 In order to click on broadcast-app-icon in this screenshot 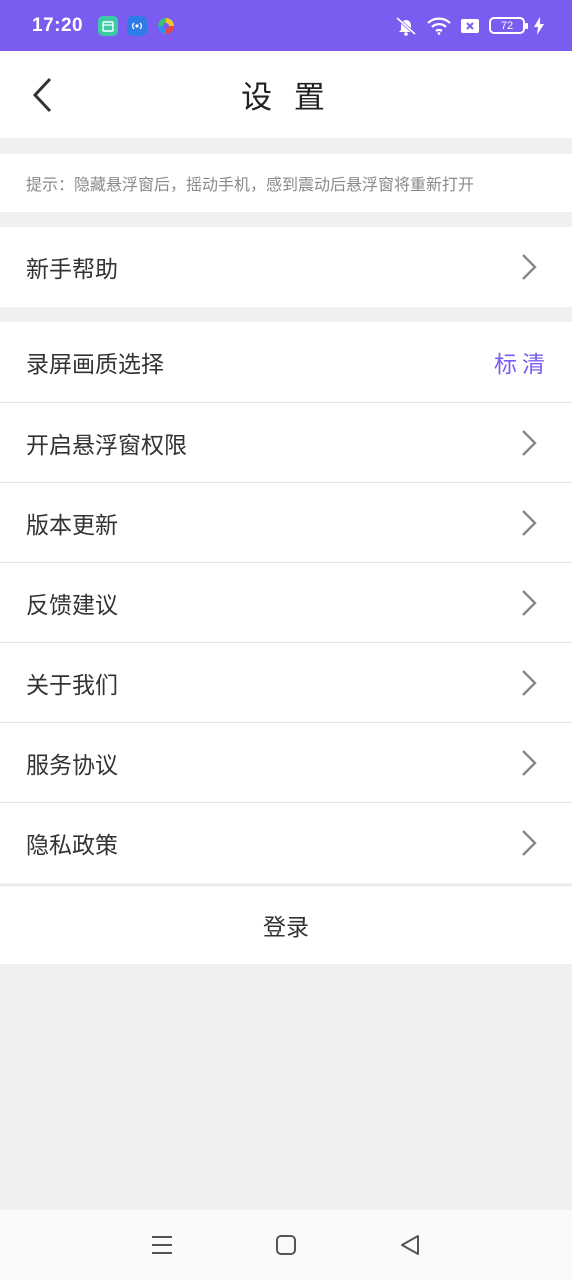, I will do `click(137, 25)`.